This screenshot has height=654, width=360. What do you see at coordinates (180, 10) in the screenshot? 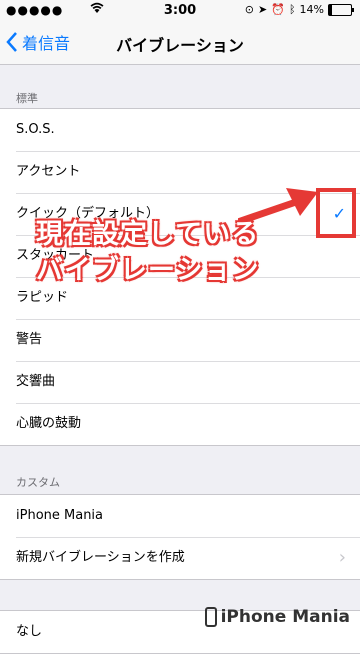
I see `status-bar: ●●●●● 3:00 ⊙ ➤ ⏰ ᛒ 14%` at bounding box center [180, 10].